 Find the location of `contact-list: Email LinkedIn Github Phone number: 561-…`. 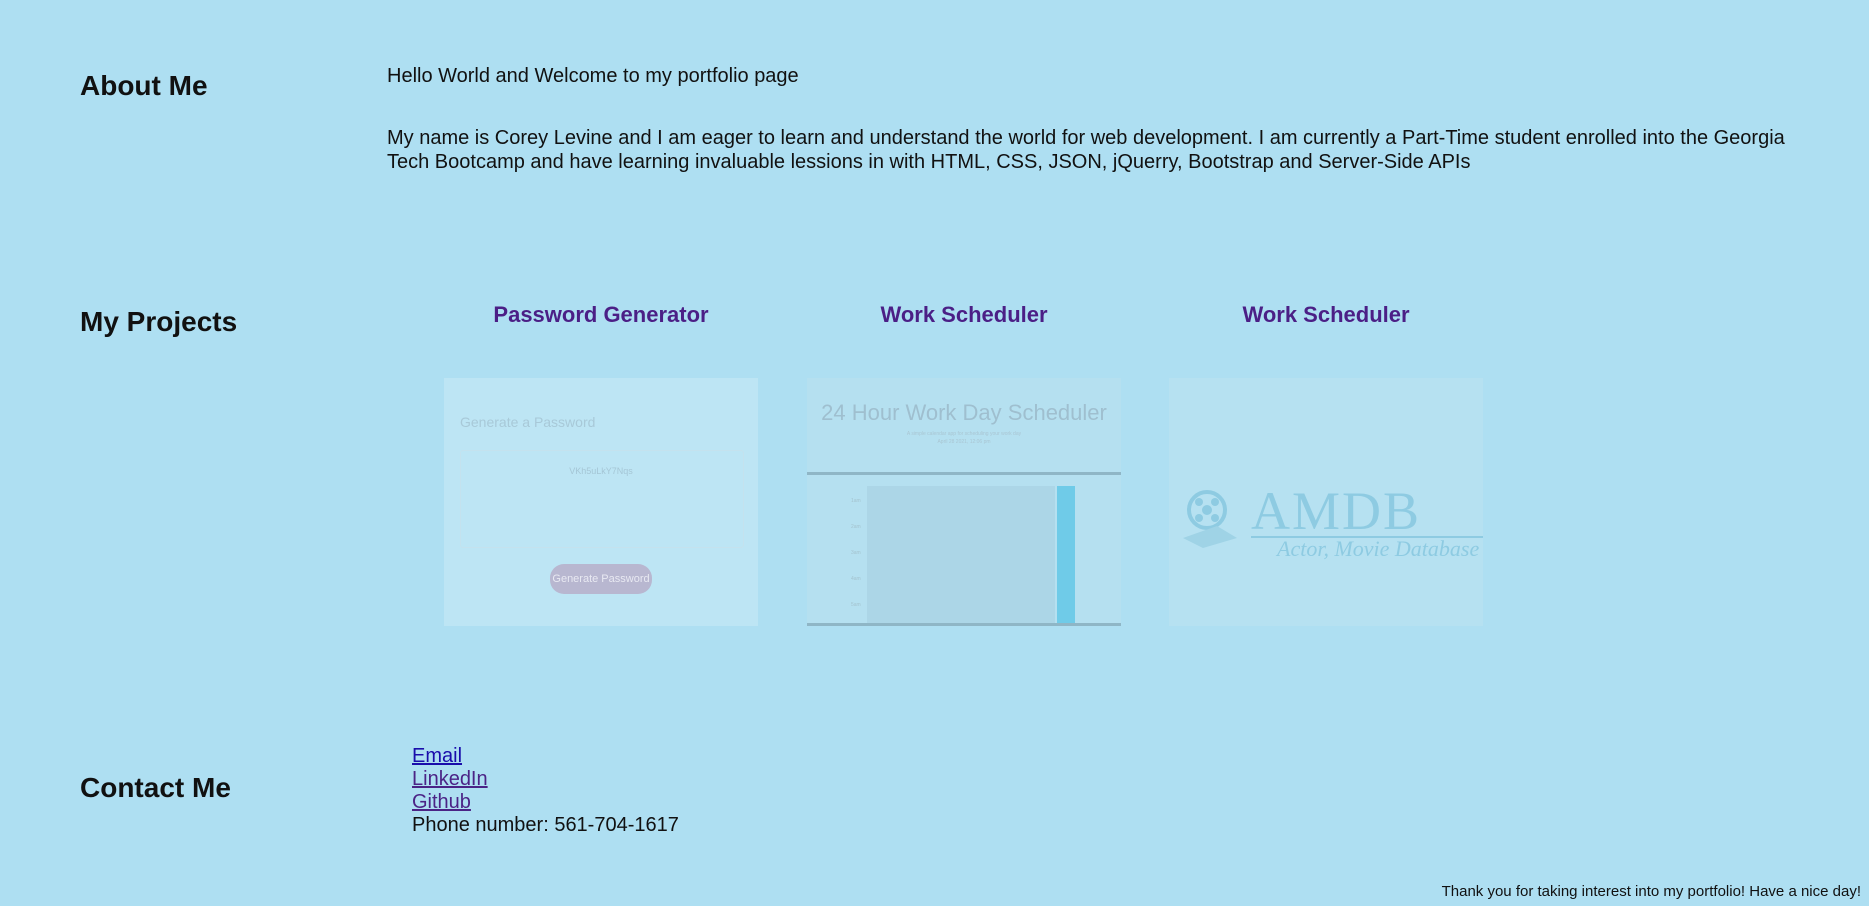

contact-list: Email LinkedIn Github Phone number: 561-… is located at coordinates (545, 791).